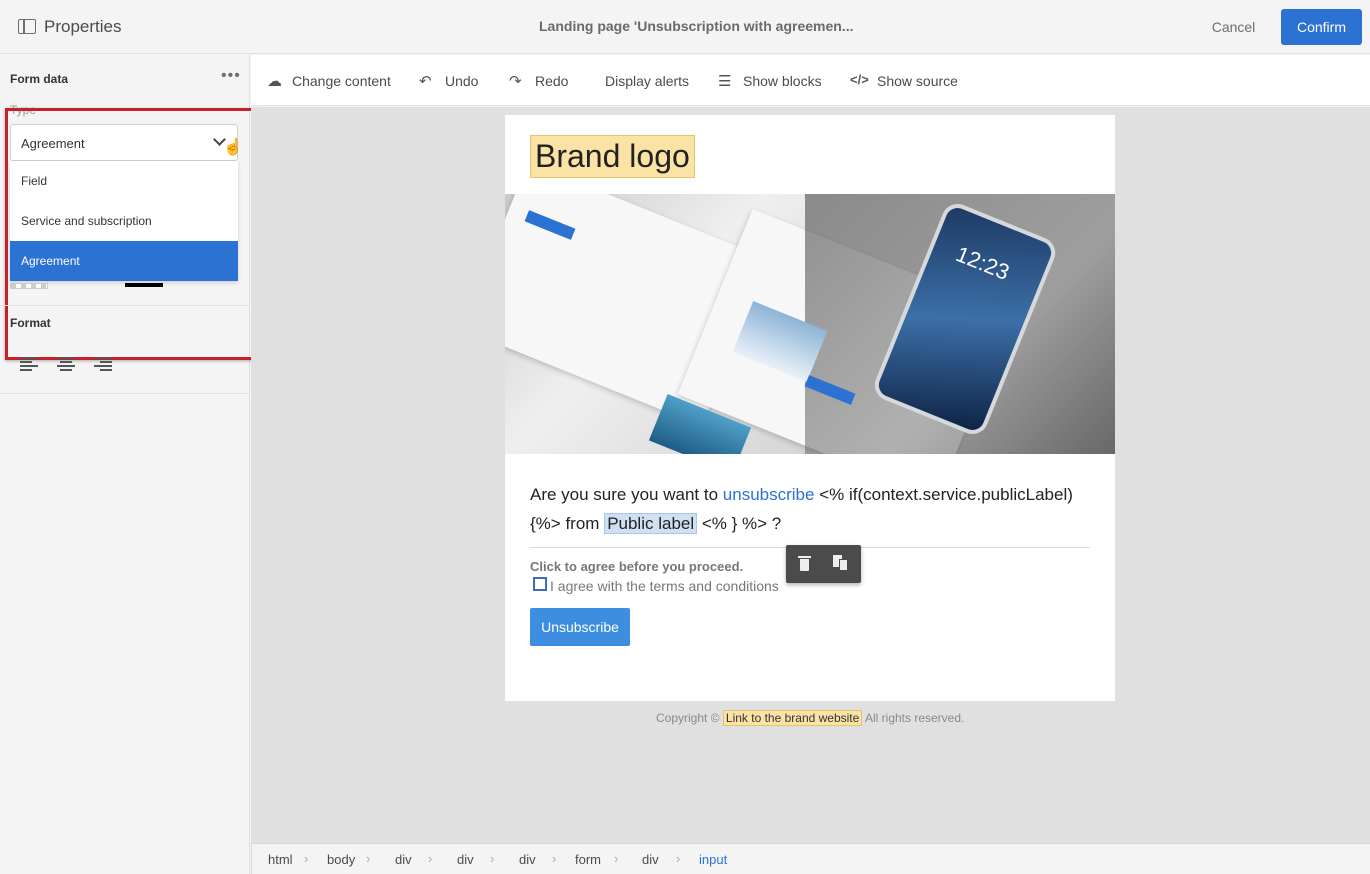 This screenshot has height=874, width=1370. Describe the element at coordinates (859, 79) in the screenshot. I see `code-icon: </>` at that location.